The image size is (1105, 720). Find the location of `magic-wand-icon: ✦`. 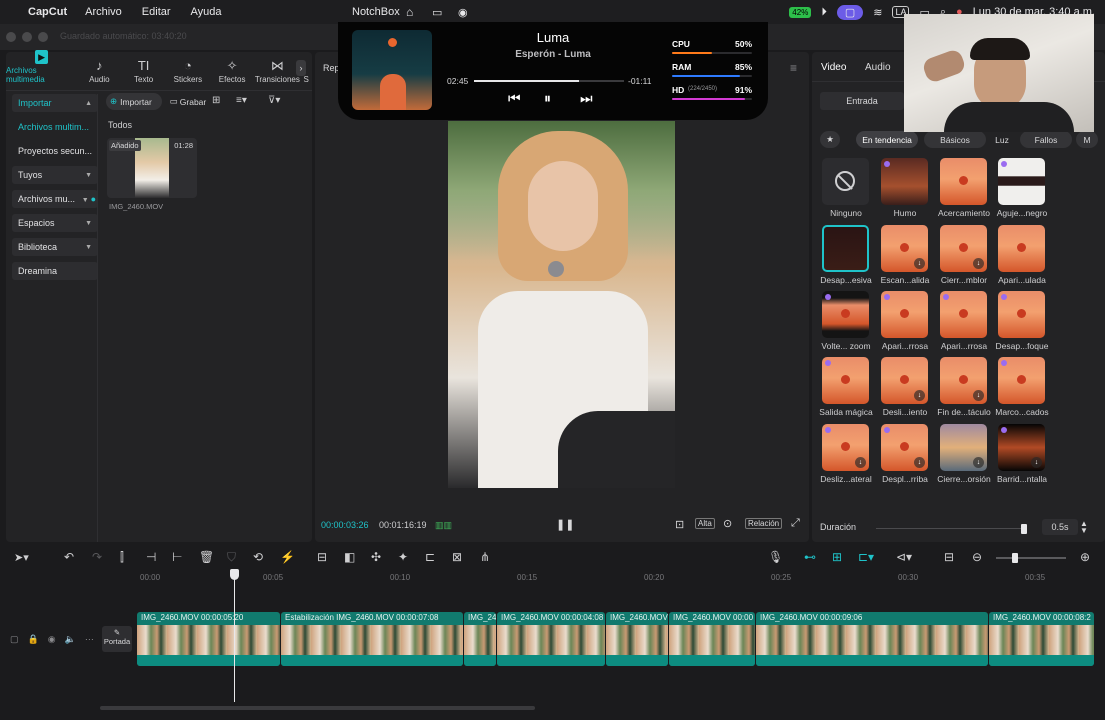

magic-wand-icon: ✦ is located at coordinates (403, 557).